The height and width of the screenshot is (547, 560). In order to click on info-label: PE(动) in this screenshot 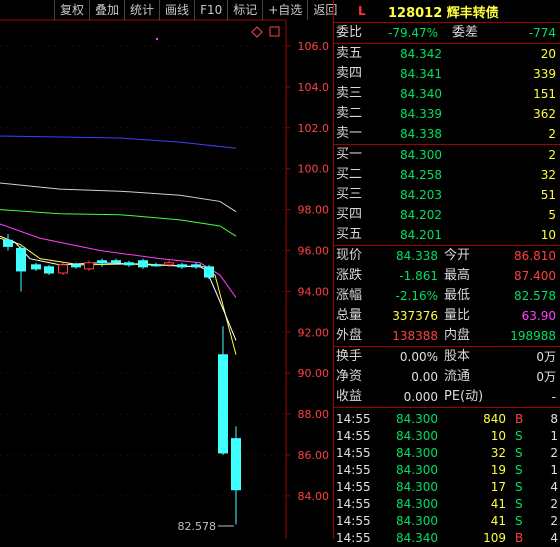, I will do `click(464, 396)`.